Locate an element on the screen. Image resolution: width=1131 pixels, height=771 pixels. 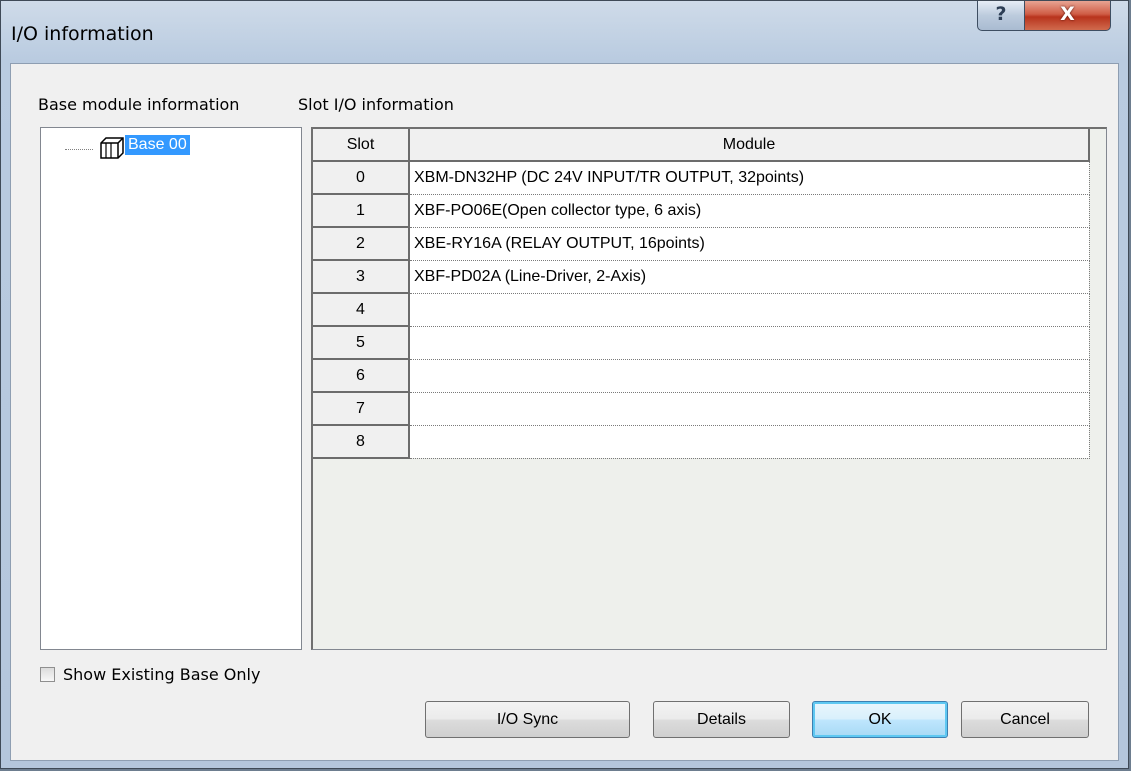
checkbox-box is located at coordinates (47, 674).